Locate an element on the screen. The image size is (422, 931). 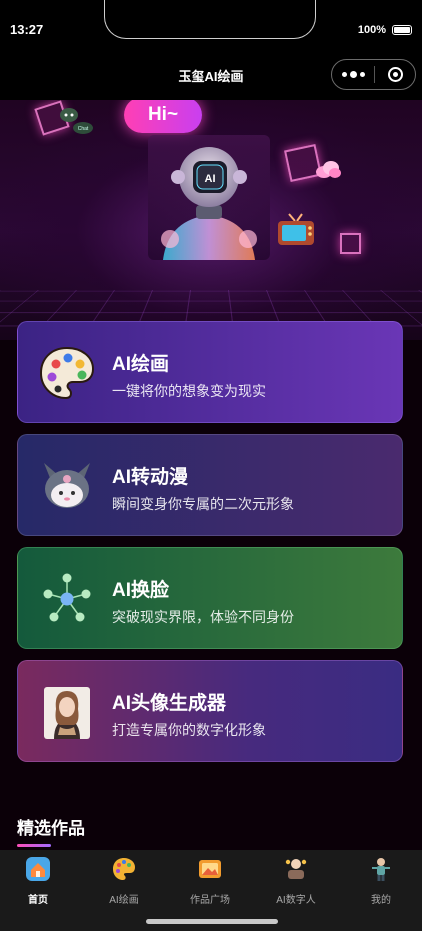
chat-bubble-icon: Chat is located at coordinates (76, 121).